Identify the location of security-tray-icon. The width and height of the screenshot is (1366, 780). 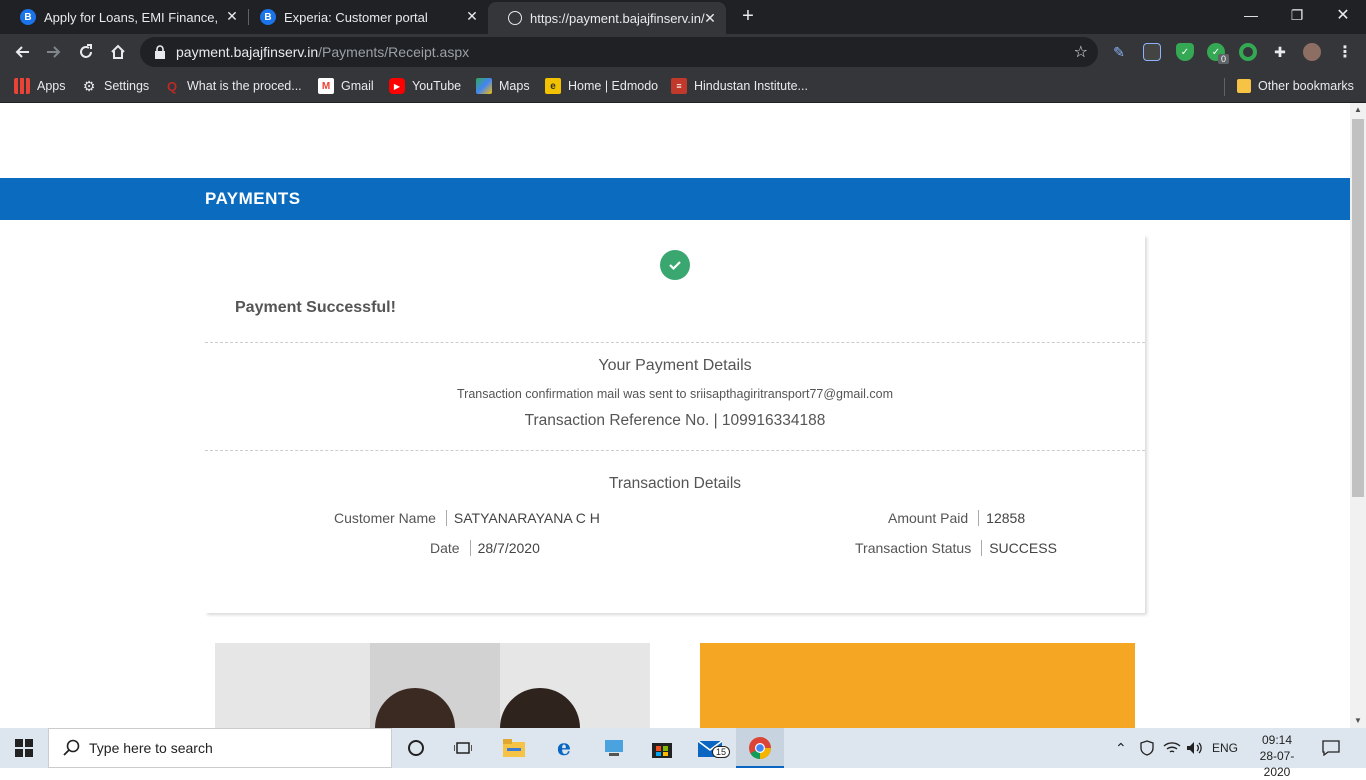
(1147, 748).